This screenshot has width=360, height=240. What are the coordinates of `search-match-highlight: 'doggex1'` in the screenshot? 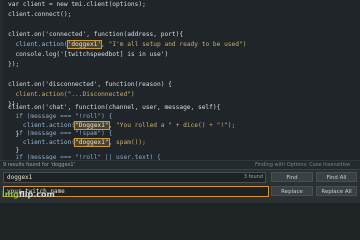 It's located at (84, 44).